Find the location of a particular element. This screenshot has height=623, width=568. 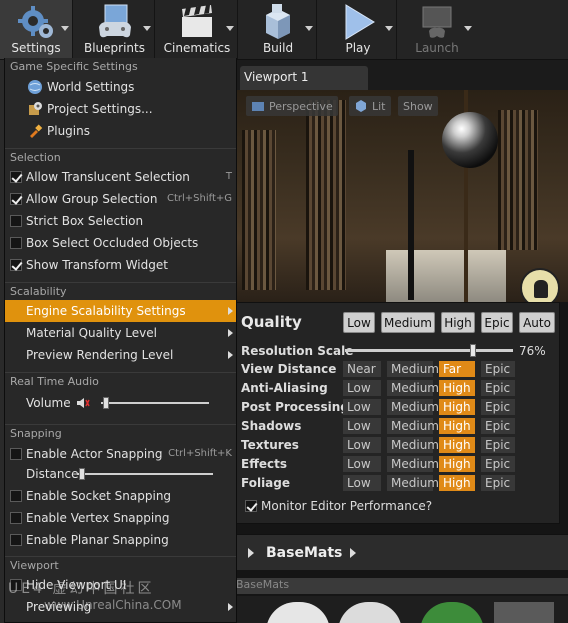

actor-snapping-shortcut: Ctrl+Shift+K is located at coordinates (200, 453).